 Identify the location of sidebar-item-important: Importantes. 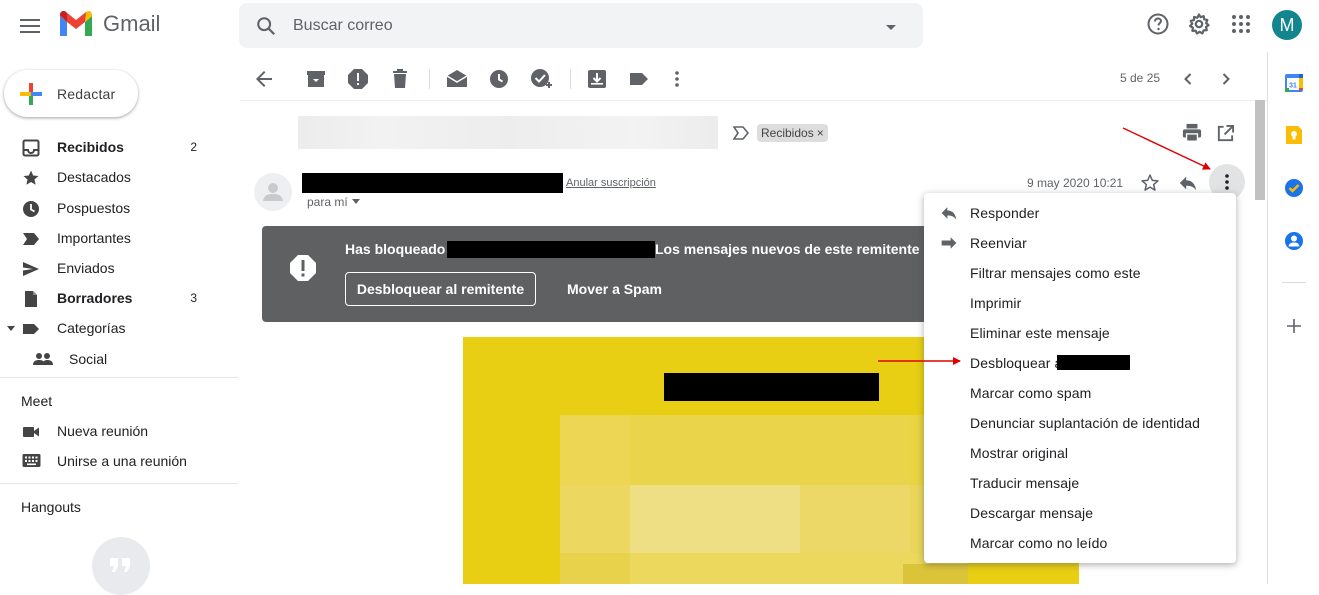
(119, 238).